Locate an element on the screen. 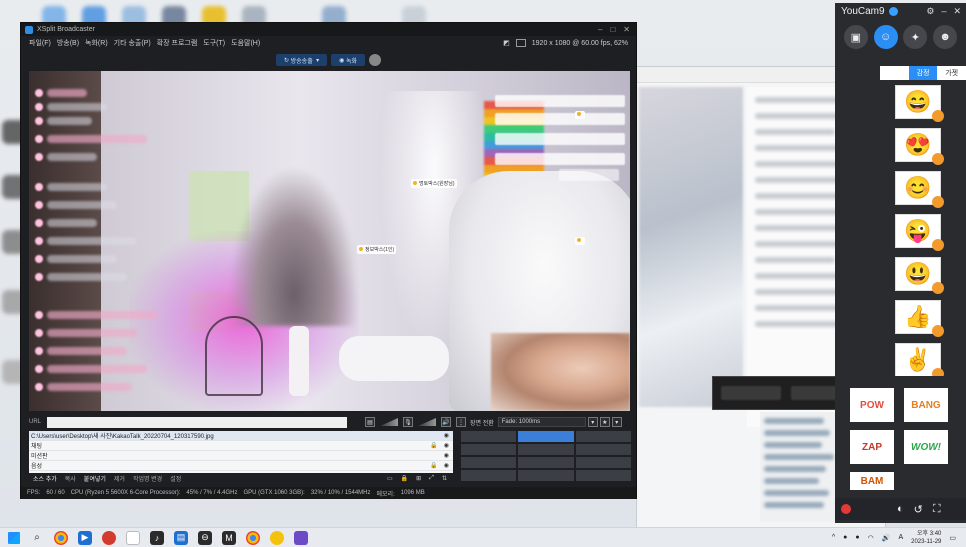  notification-icon: ▭ is located at coordinates (952, 538).